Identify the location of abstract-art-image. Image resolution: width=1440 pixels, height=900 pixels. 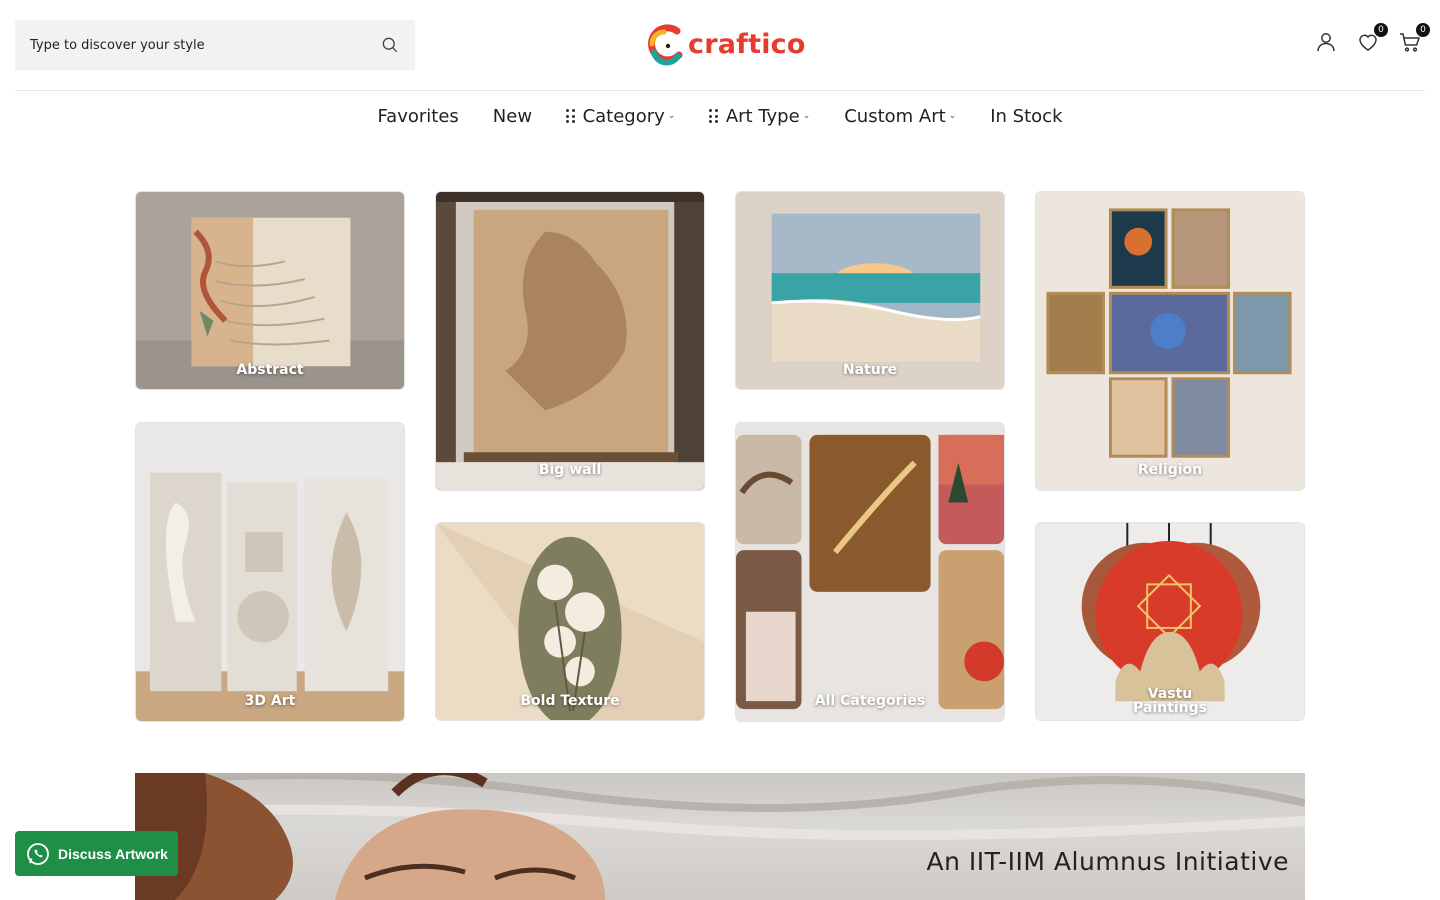
(270, 290).